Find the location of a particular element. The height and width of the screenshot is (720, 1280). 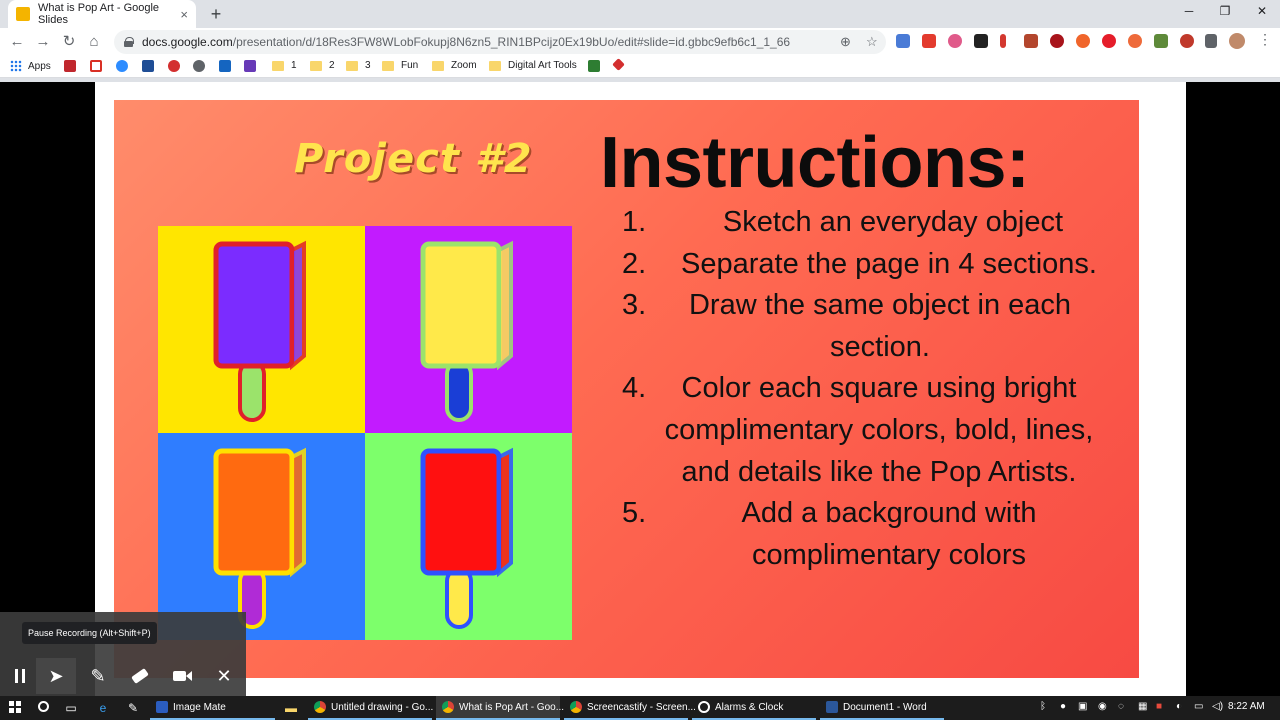

list-item: 2. Separate the page in 4 sections. is located at coordinates (859, 263).